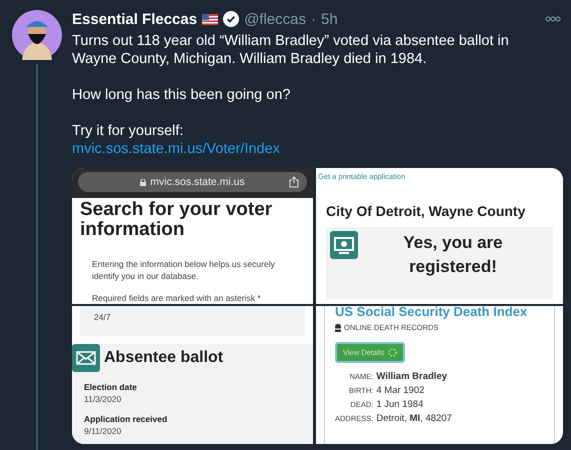  Describe the element at coordinates (126, 419) in the screenshot. I see `field-label: Application received` at that location.